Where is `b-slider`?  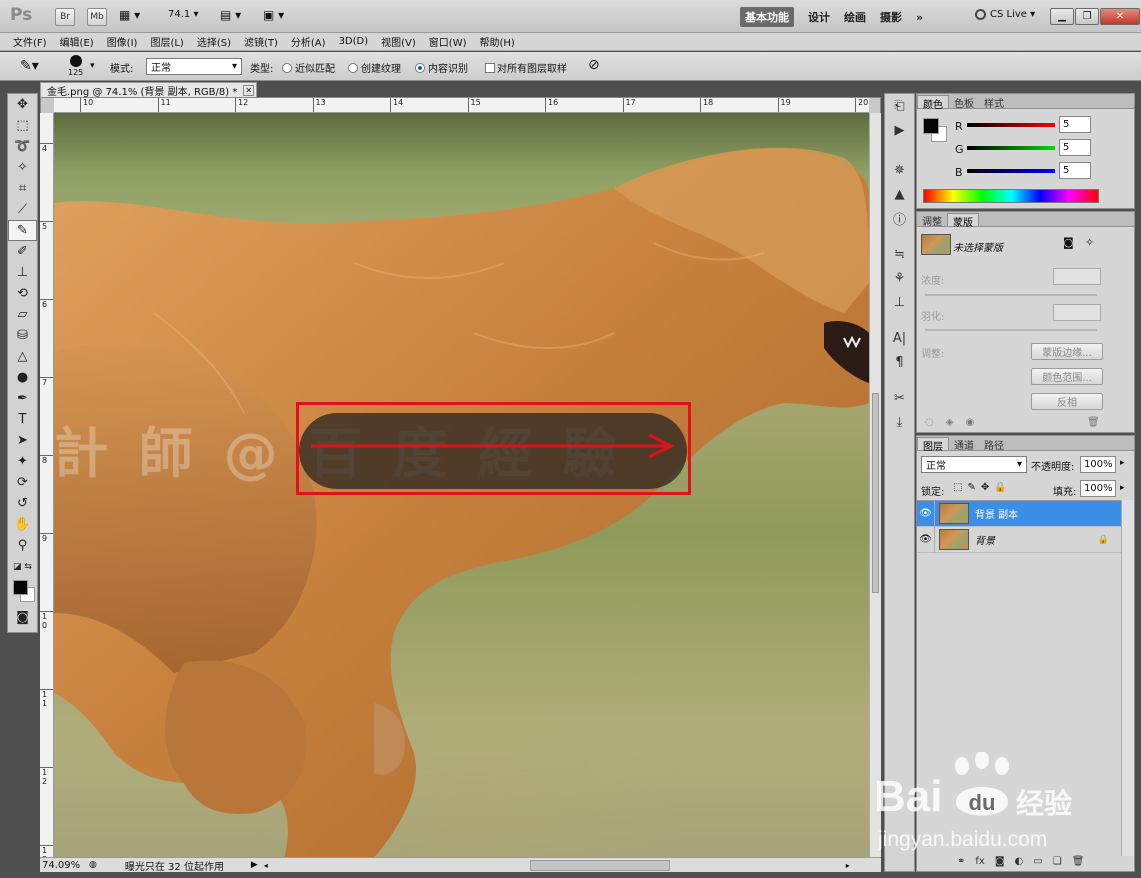
b-slider is located at coordinates (1011, 171).